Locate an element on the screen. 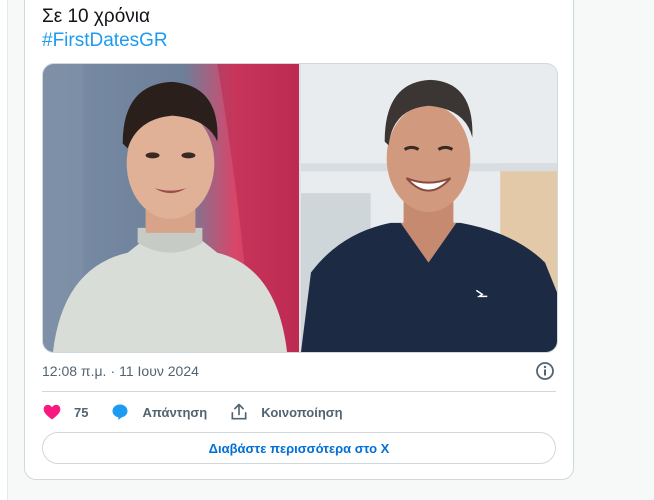 The image size is (654, 500). heart-icon is located at coordinates (52, 412).